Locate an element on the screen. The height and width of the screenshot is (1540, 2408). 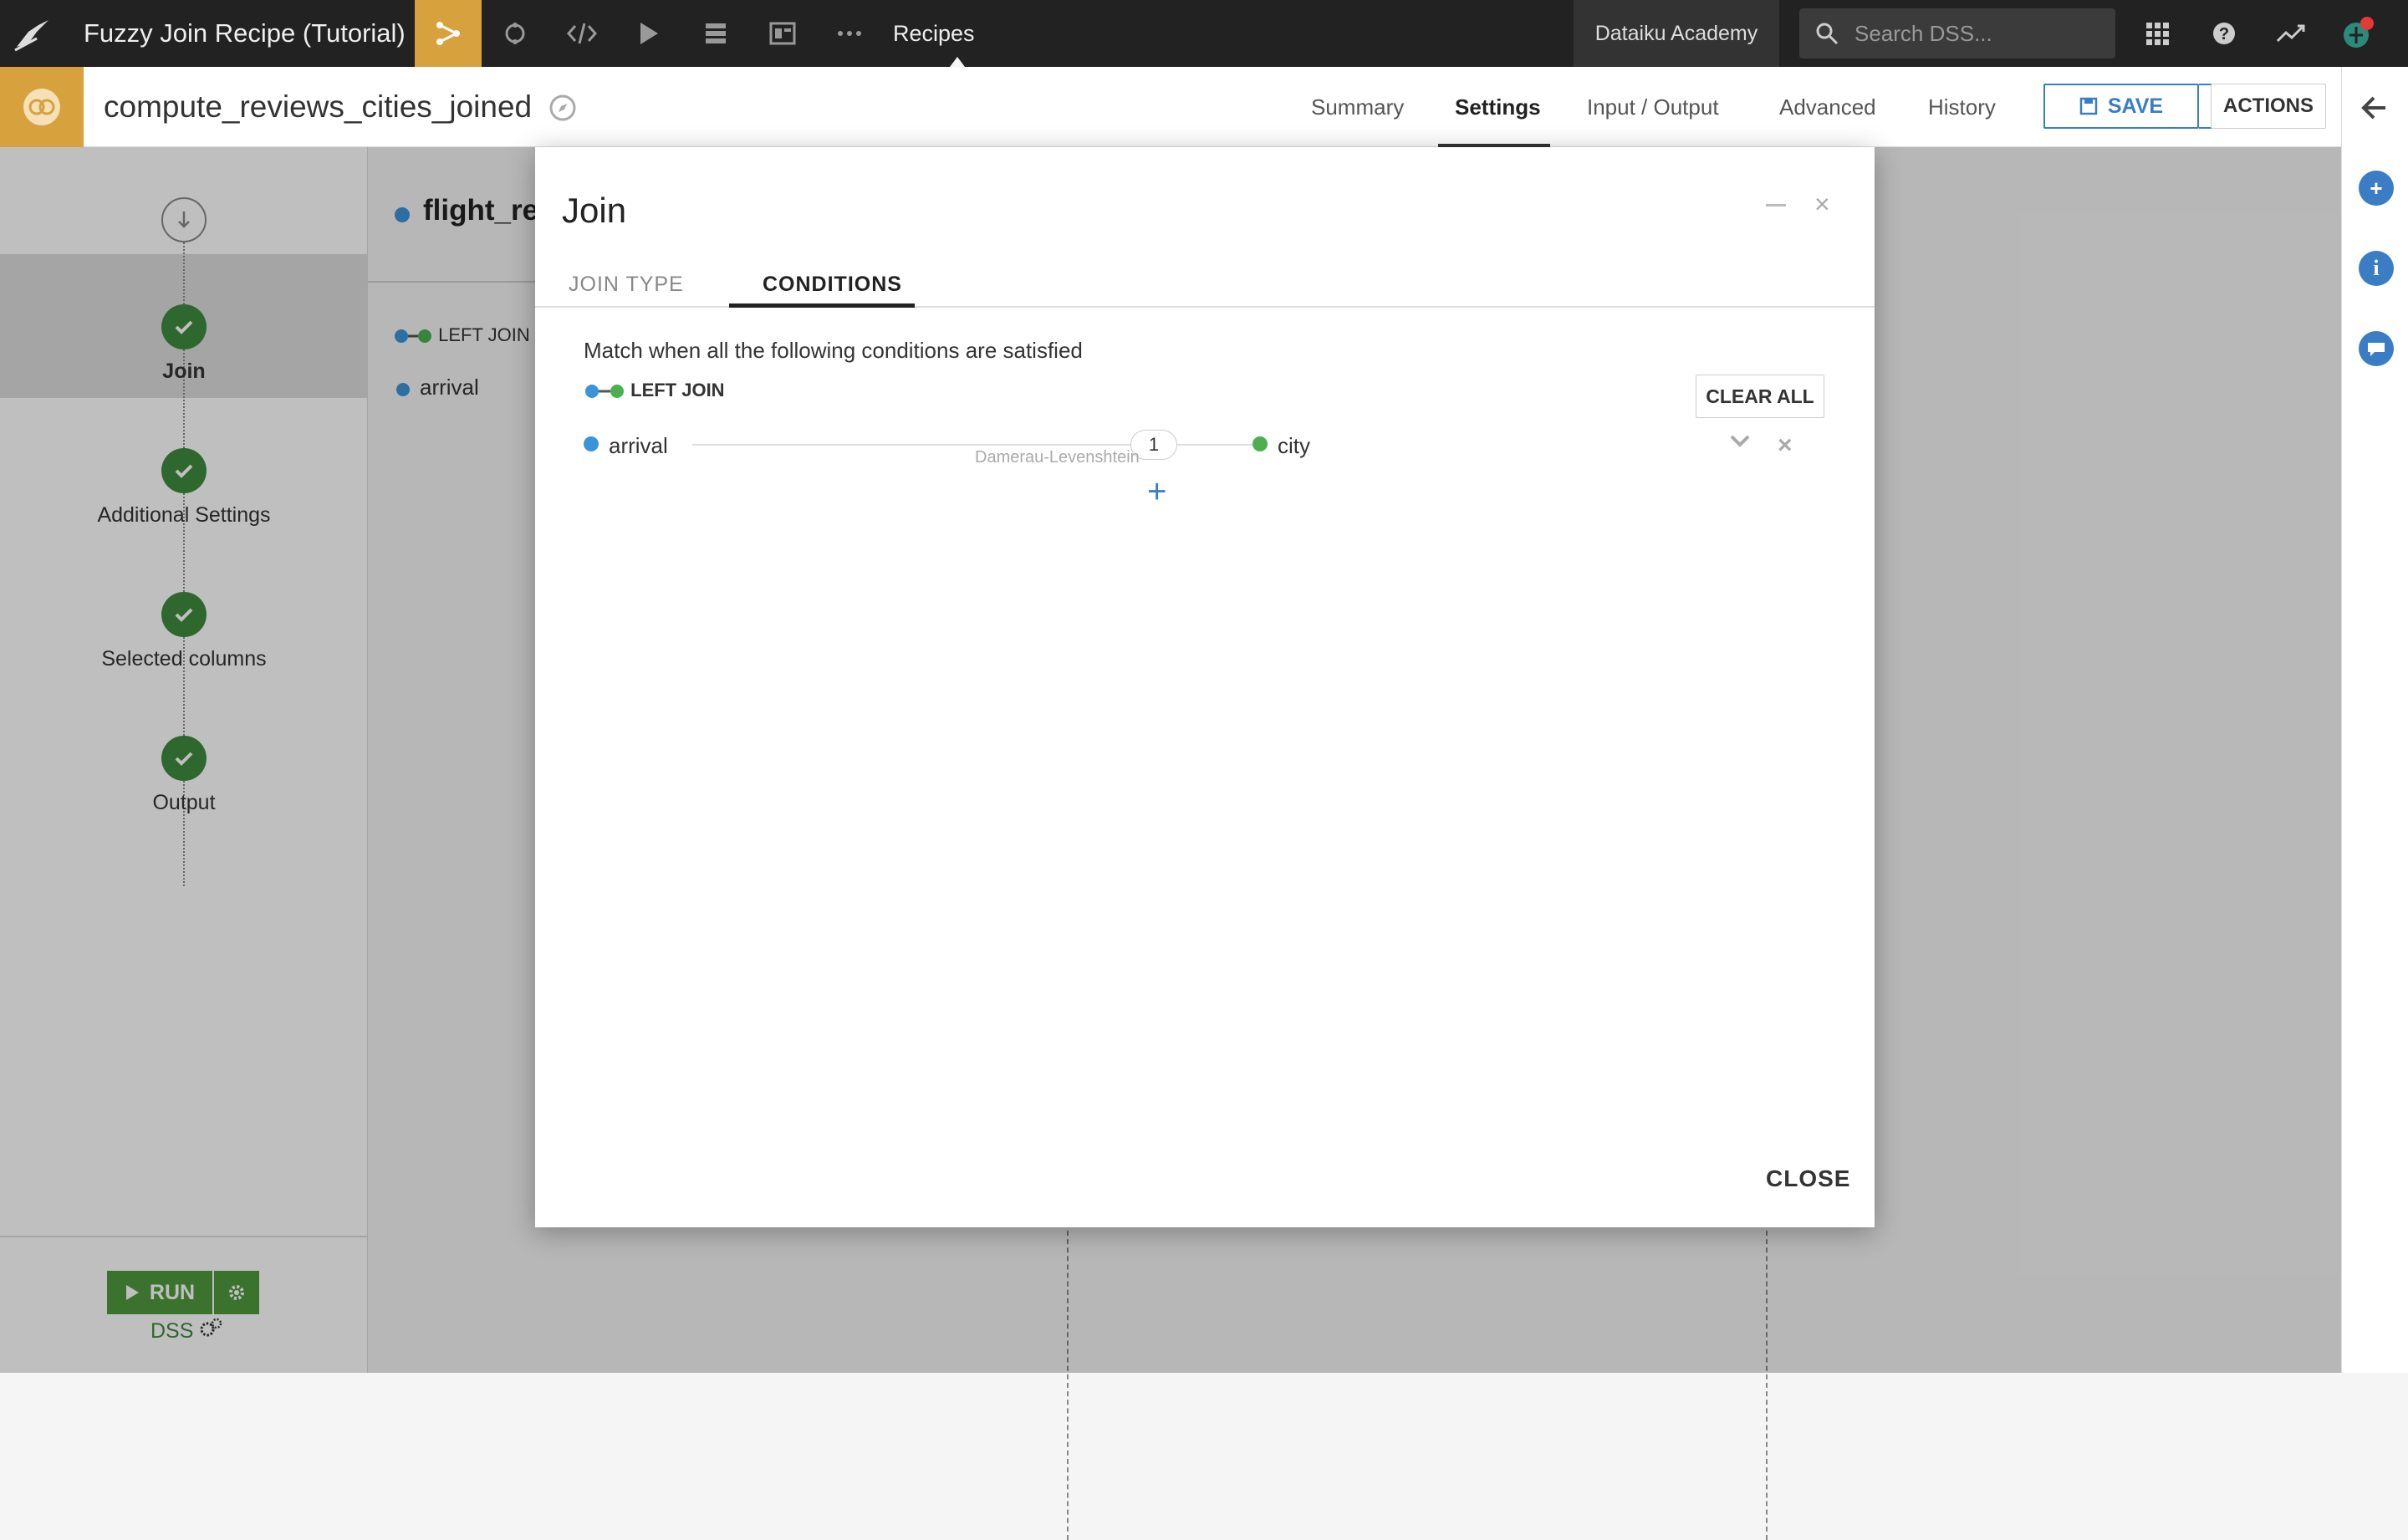
recipe-name: compute_reviews_cities_joined is located at coordinates (318, 107).